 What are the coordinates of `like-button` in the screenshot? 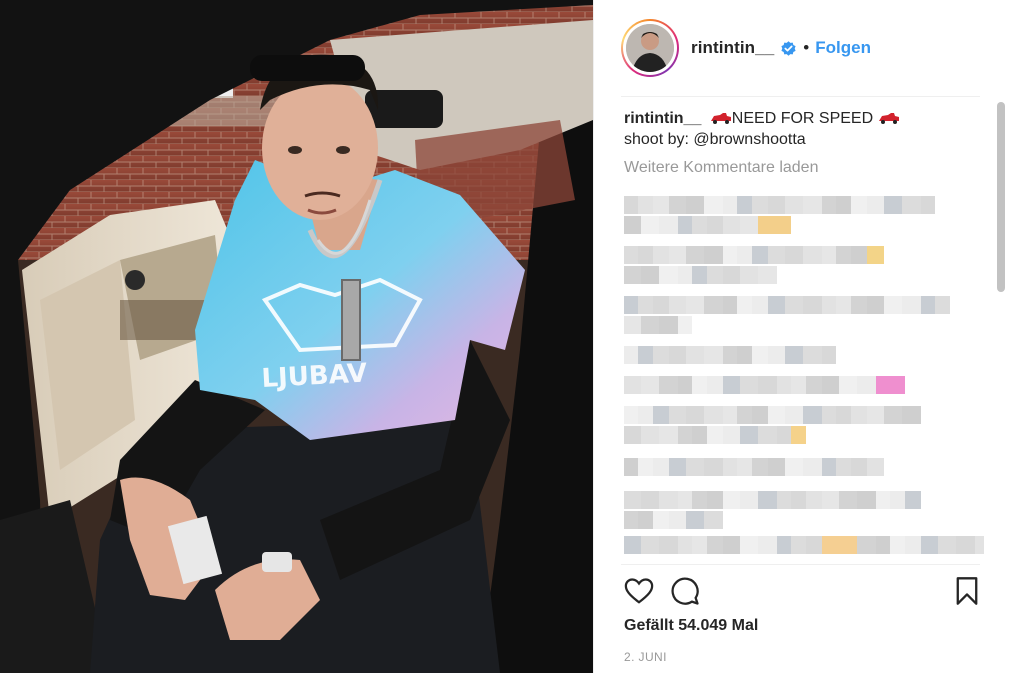 It's located at (639, 591).